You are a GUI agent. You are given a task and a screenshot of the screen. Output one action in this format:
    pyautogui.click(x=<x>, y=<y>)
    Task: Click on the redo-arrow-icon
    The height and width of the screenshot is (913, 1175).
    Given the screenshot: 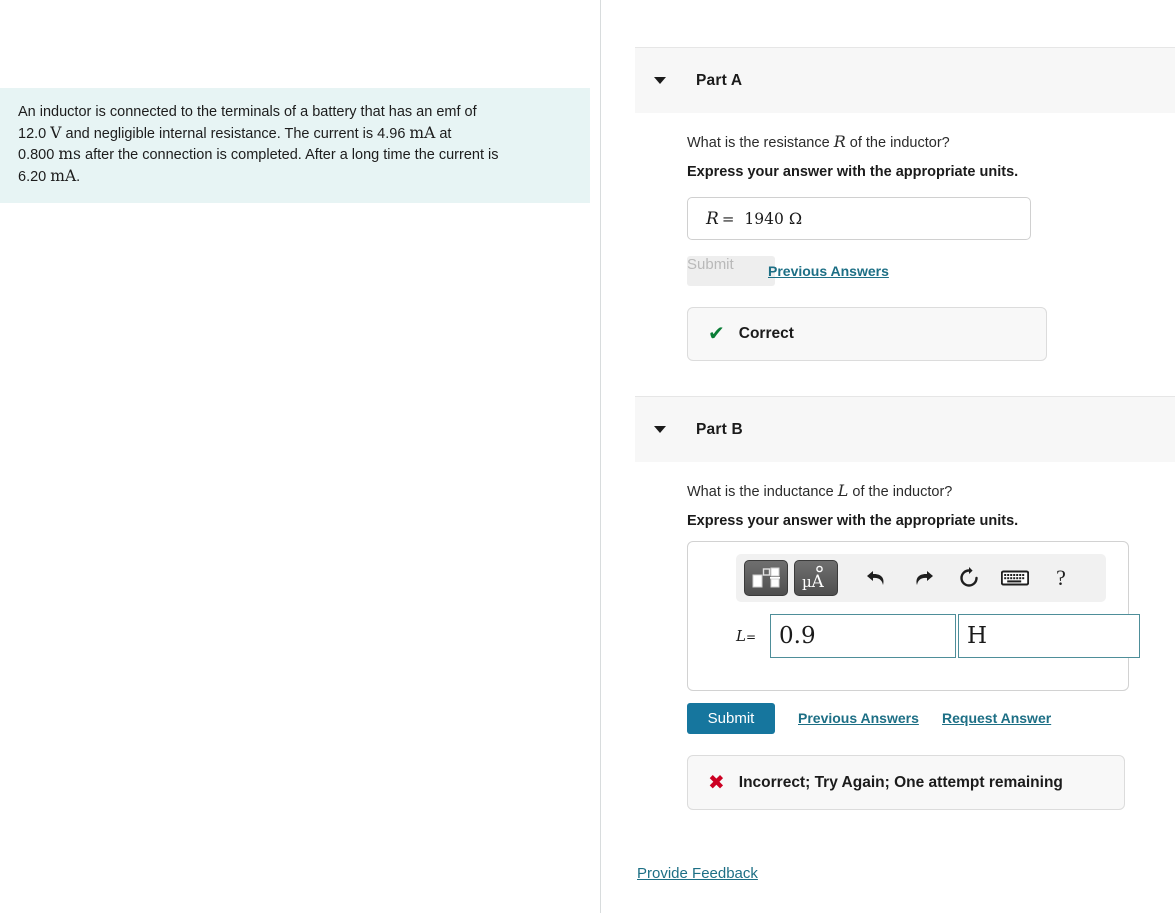 What is the action you would take?
    pyautogui.click(x=924, y=578)
    